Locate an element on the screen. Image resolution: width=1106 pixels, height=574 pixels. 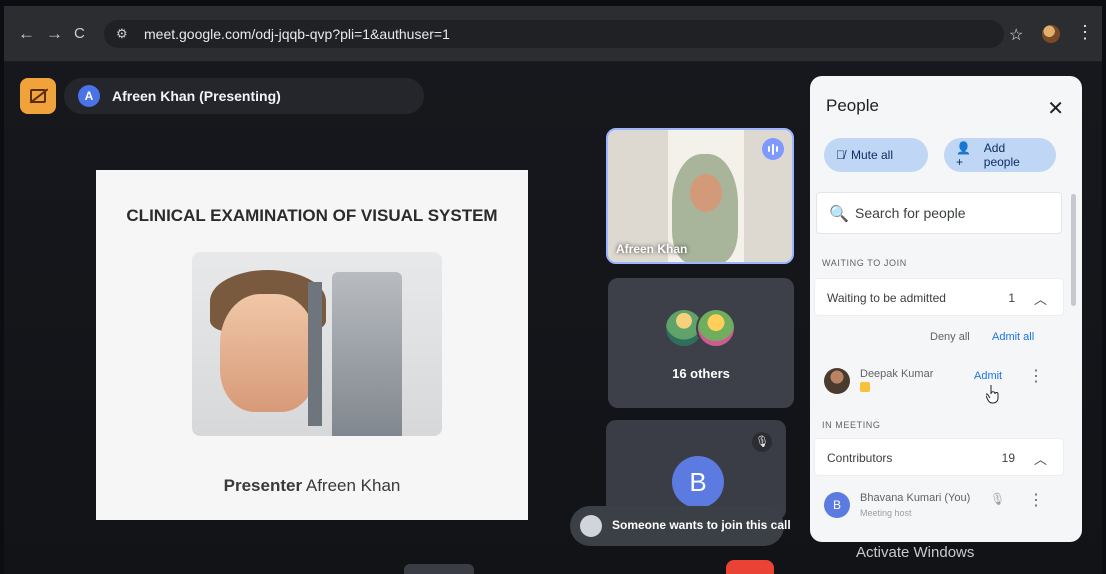
close-icon: ✕ is located at coordinates (1055, 108).